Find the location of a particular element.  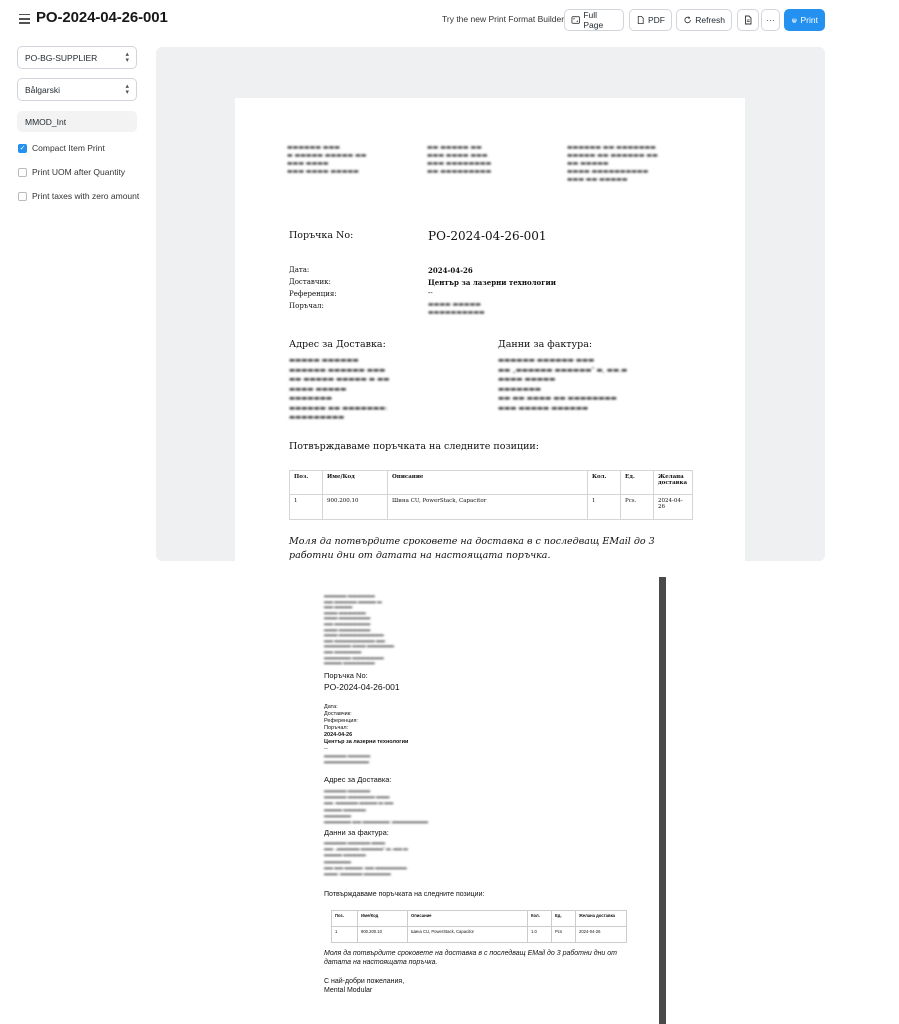

pdf-cell-qty: 1.0 is located at coordinates (539, 934).